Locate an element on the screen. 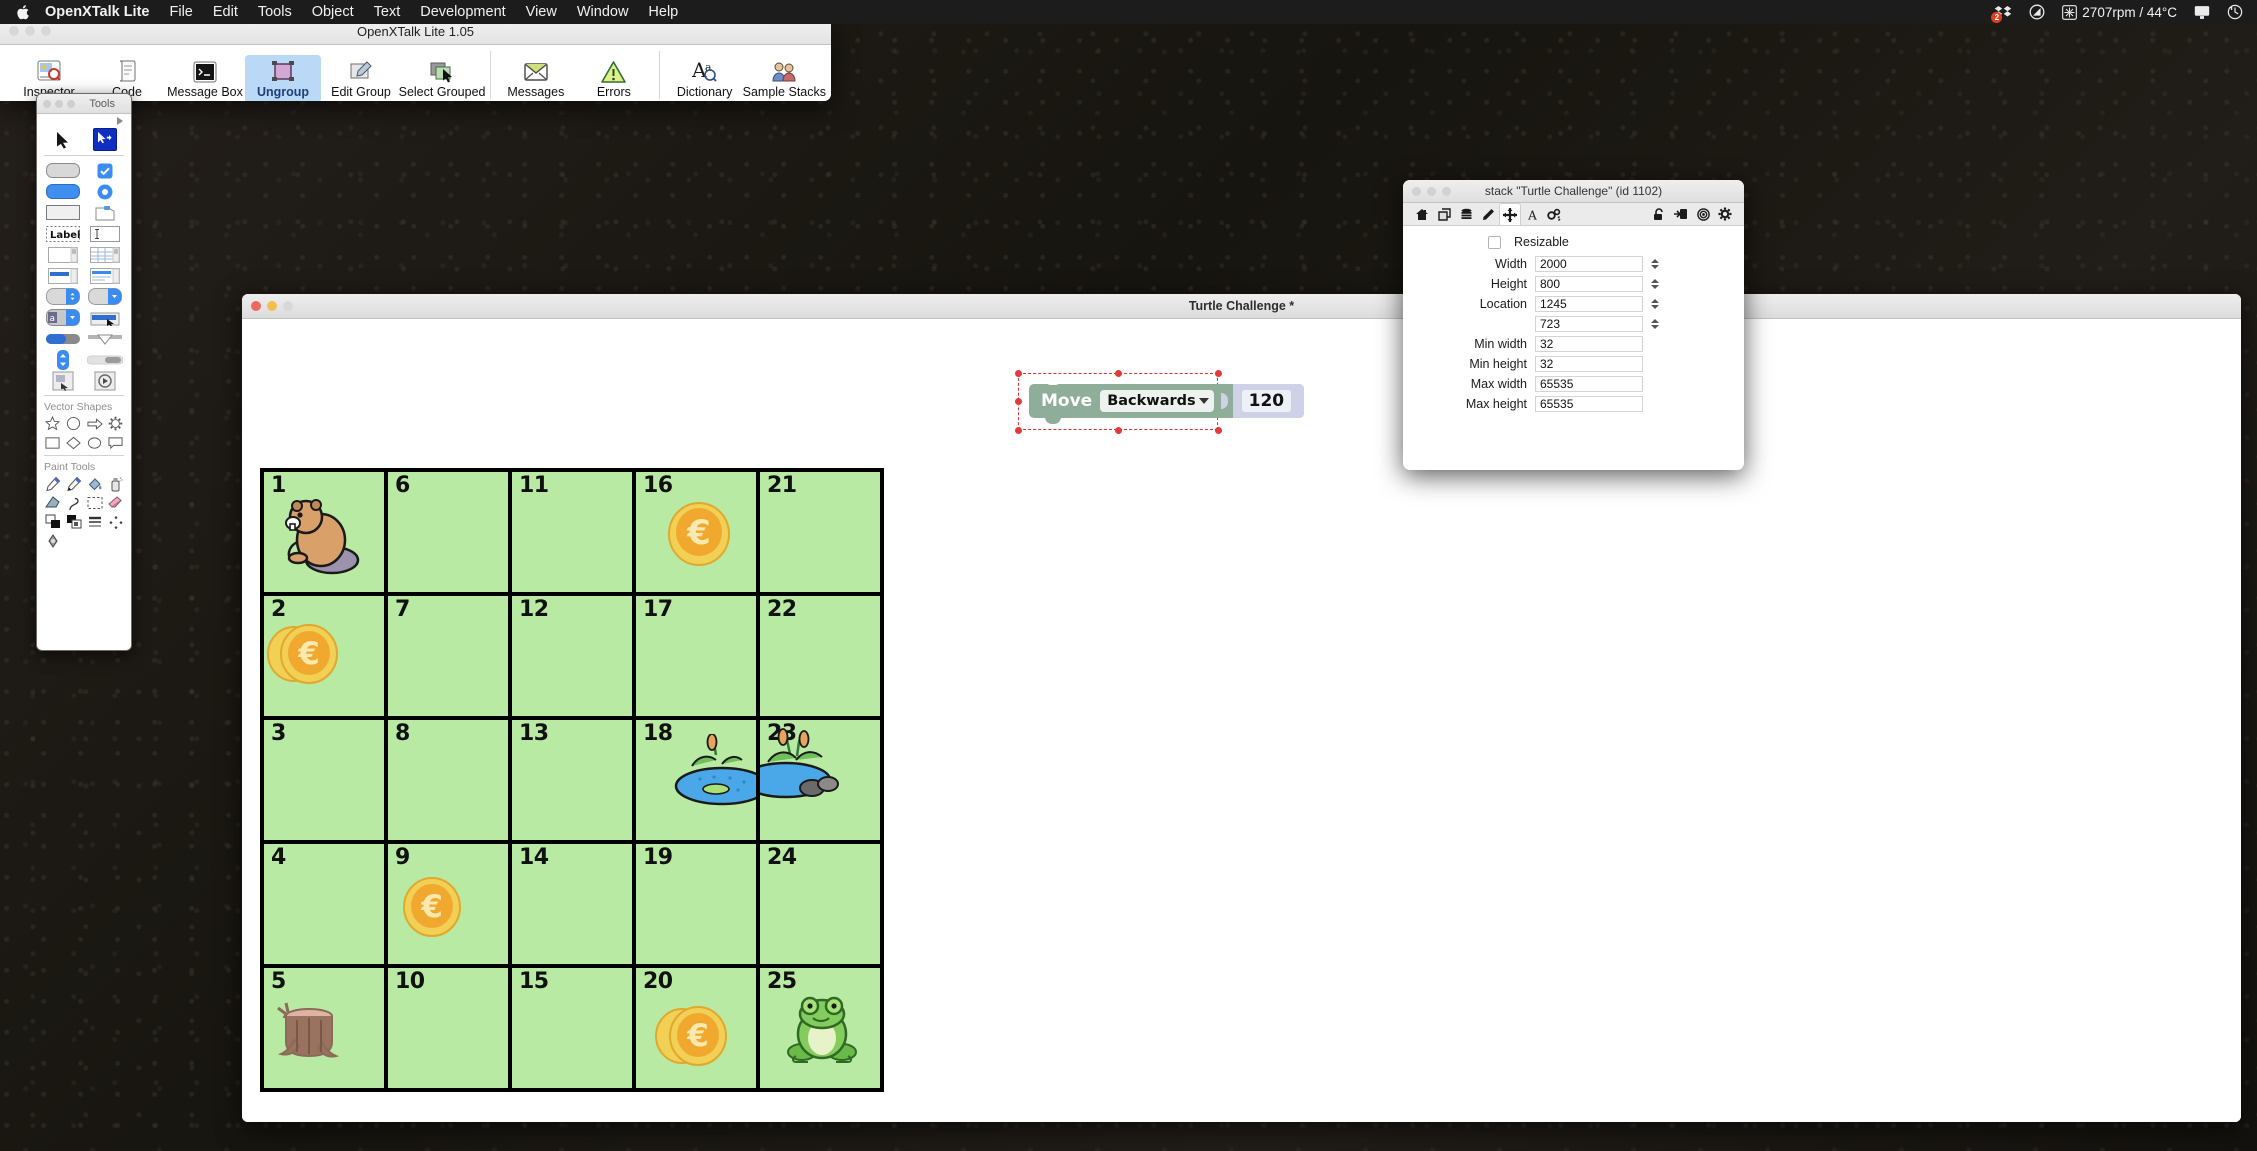 The height and width of the screenshot is (1151, 2257). text-tab-icon: A is located at coordinates (1532, 214).